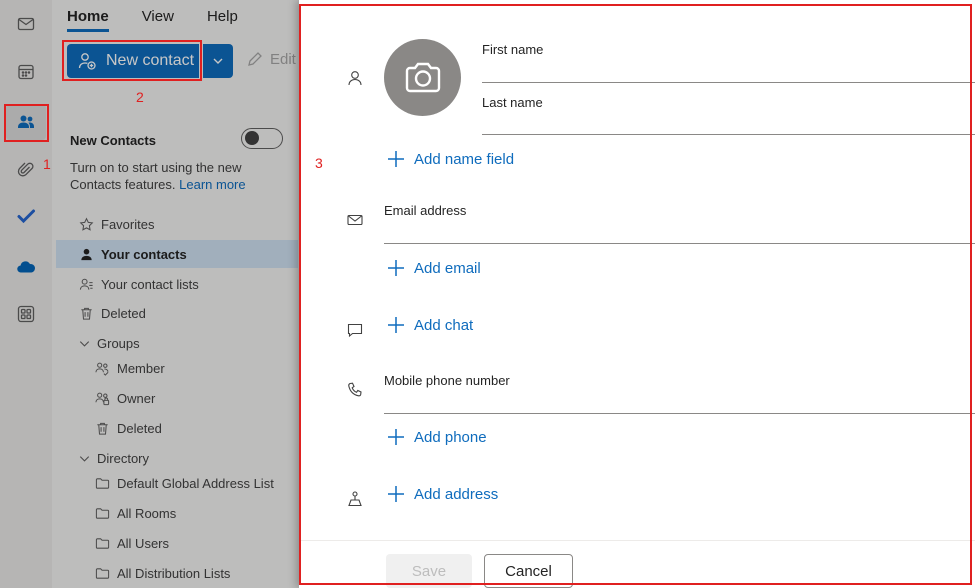  Describe the element at coordinates (140, 97) in the screenshot. I see `annotation-number-2: 2` at that location.